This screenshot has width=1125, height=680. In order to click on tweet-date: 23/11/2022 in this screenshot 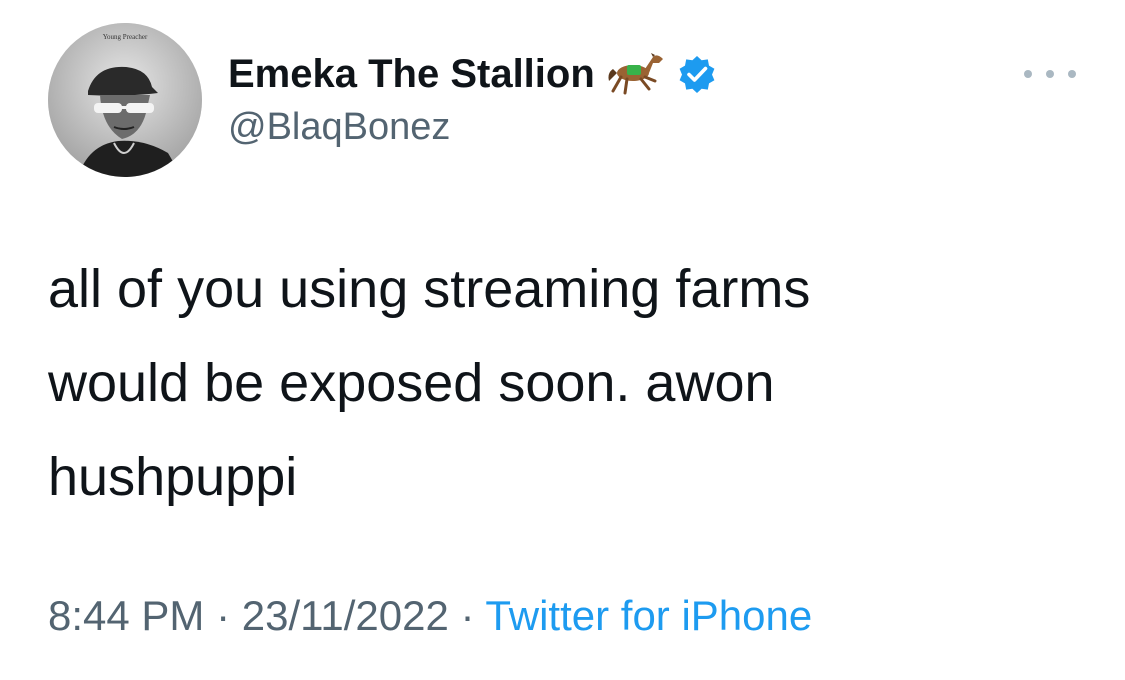, I will do `click(345, 615)`.